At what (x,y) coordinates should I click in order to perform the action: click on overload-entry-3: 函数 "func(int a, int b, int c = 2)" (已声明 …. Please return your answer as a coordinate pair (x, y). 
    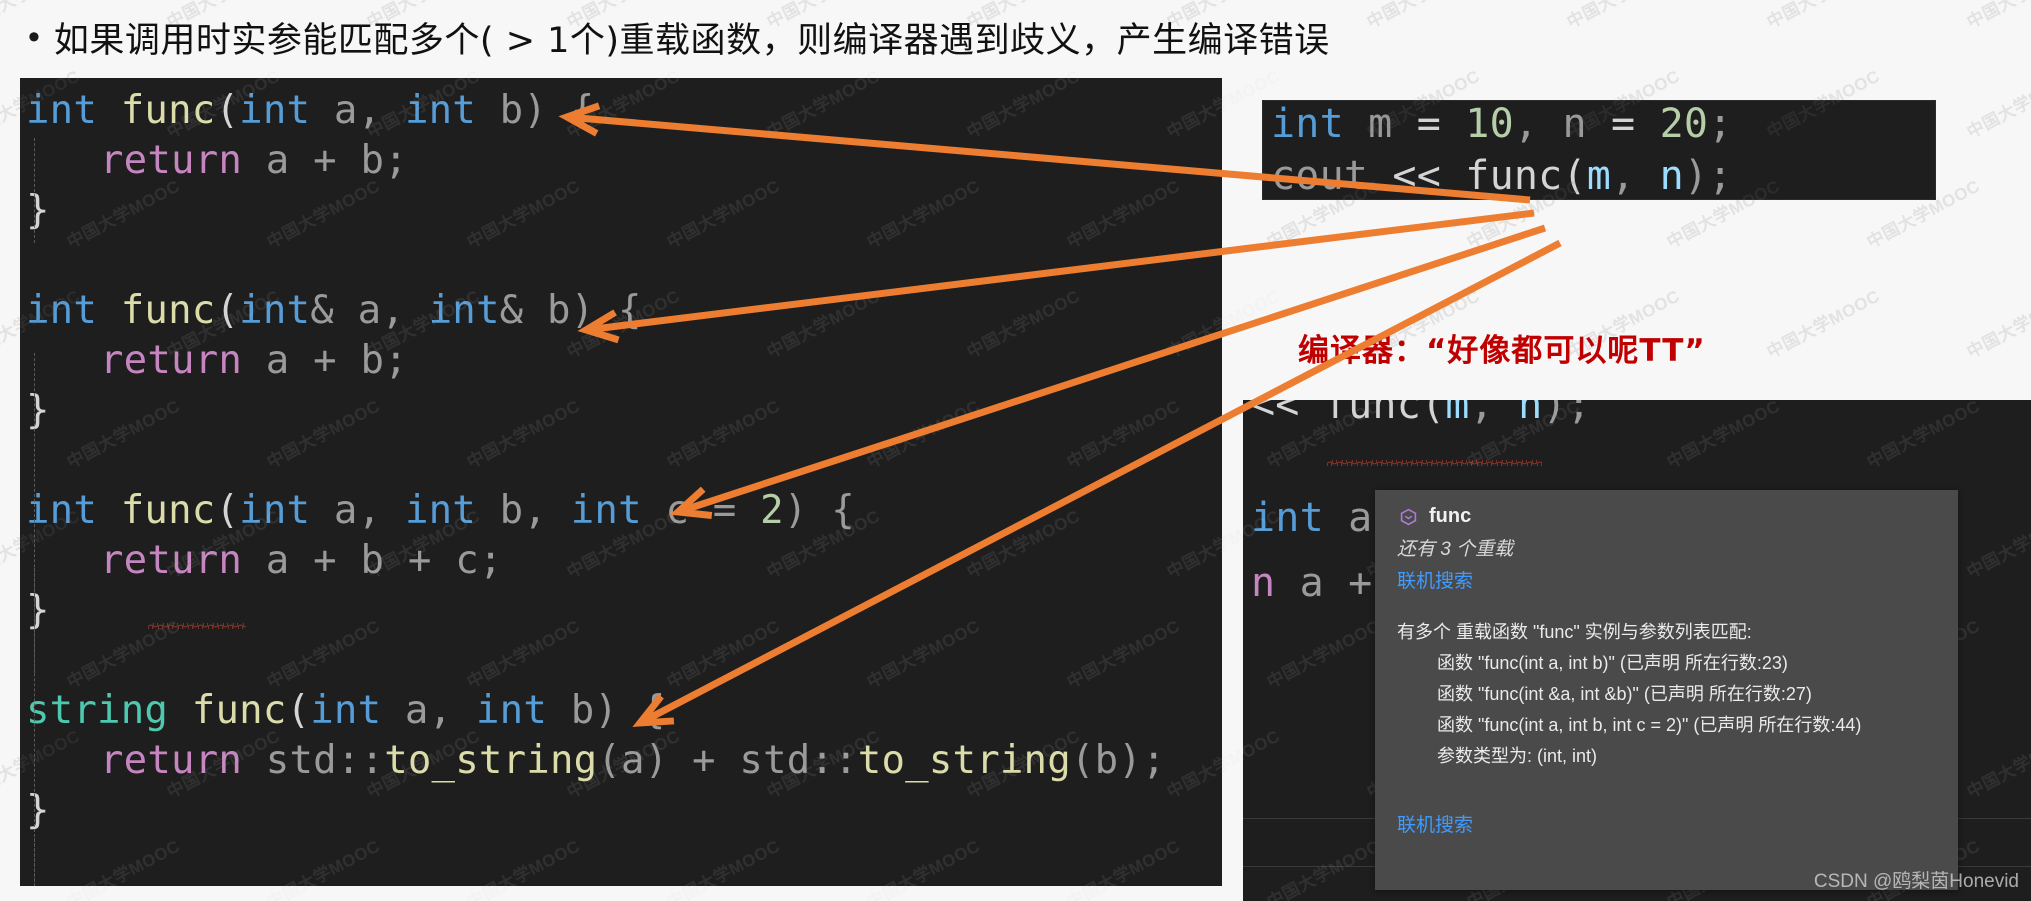
    Looking at the image, I should click on (1649, 725).